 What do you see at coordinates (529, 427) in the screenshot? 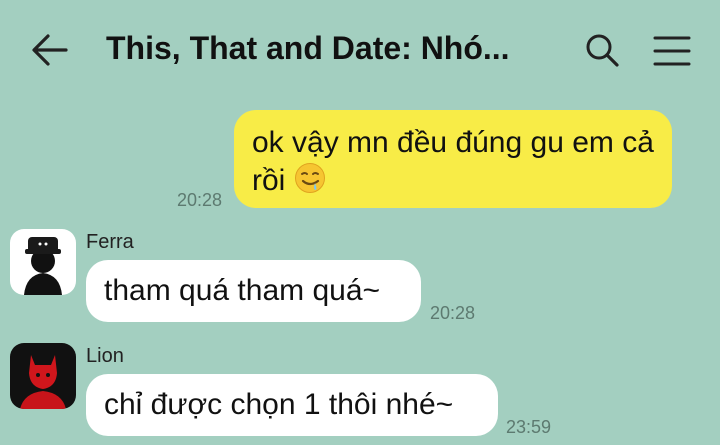
I see `message-time: 23:59` at bounding box center [529, 427].